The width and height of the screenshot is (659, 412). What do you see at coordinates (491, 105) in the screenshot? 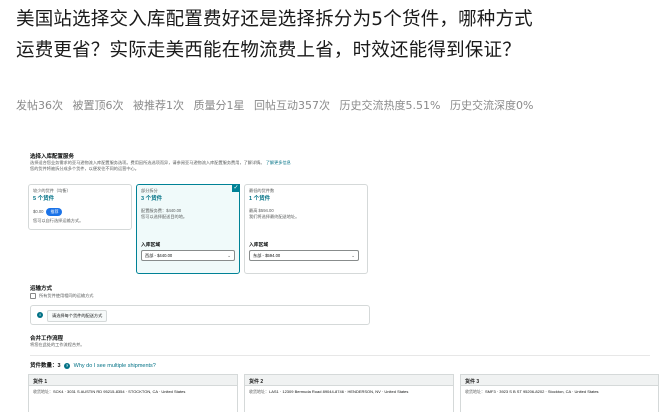
I see `stat-depth: 历史交流深度0%` at bounding box center [491, 105].